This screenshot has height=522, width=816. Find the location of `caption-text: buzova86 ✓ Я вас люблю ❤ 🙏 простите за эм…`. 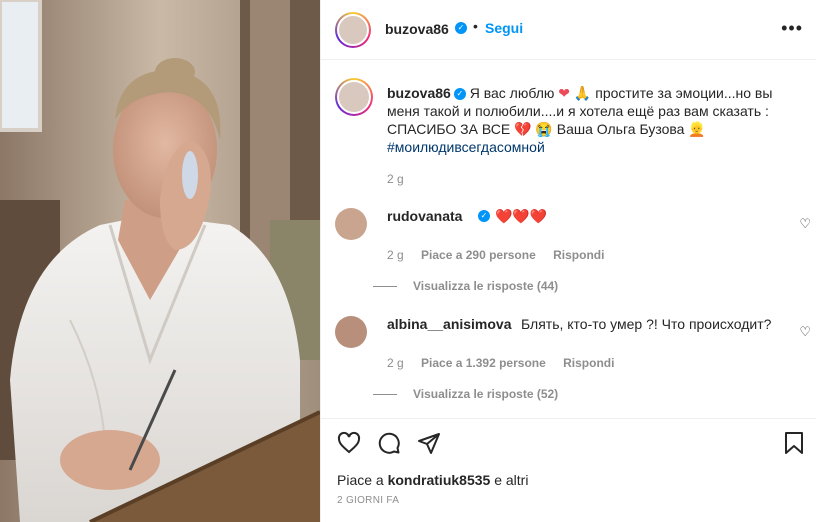

caption-text: buzova86 ✓ Я вас люблю ❤ 🙏 простите за эм… is located at coordinates (587, 120).